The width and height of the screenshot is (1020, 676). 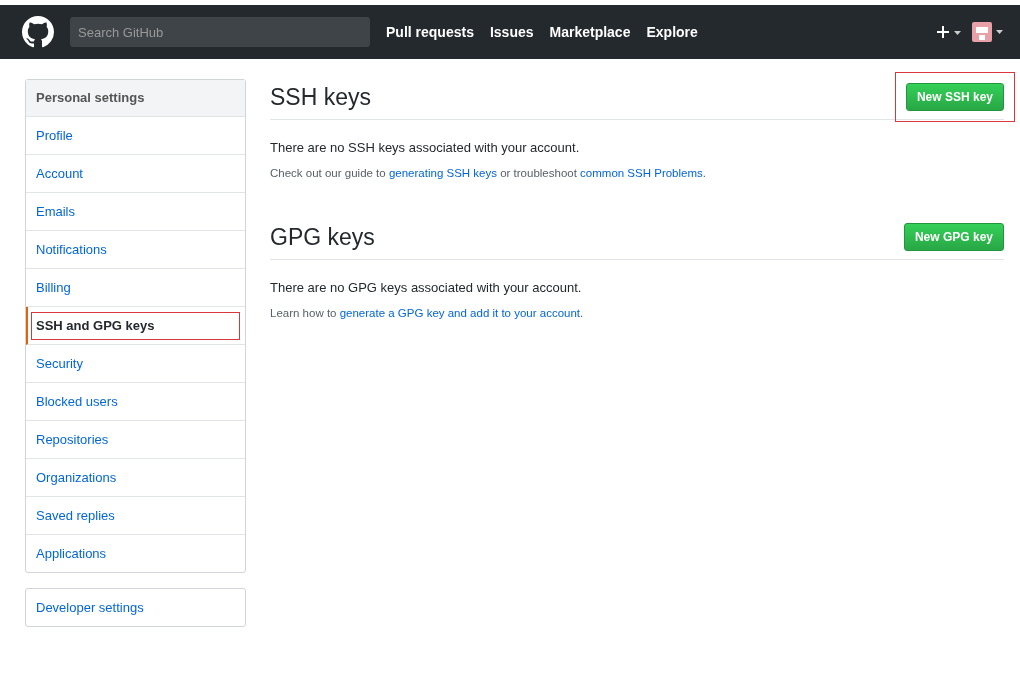 What do you see at coordinates (135, 98) in the screenshot?
I see `menu-heading: Personal settings` at bounding box center [135, 98].